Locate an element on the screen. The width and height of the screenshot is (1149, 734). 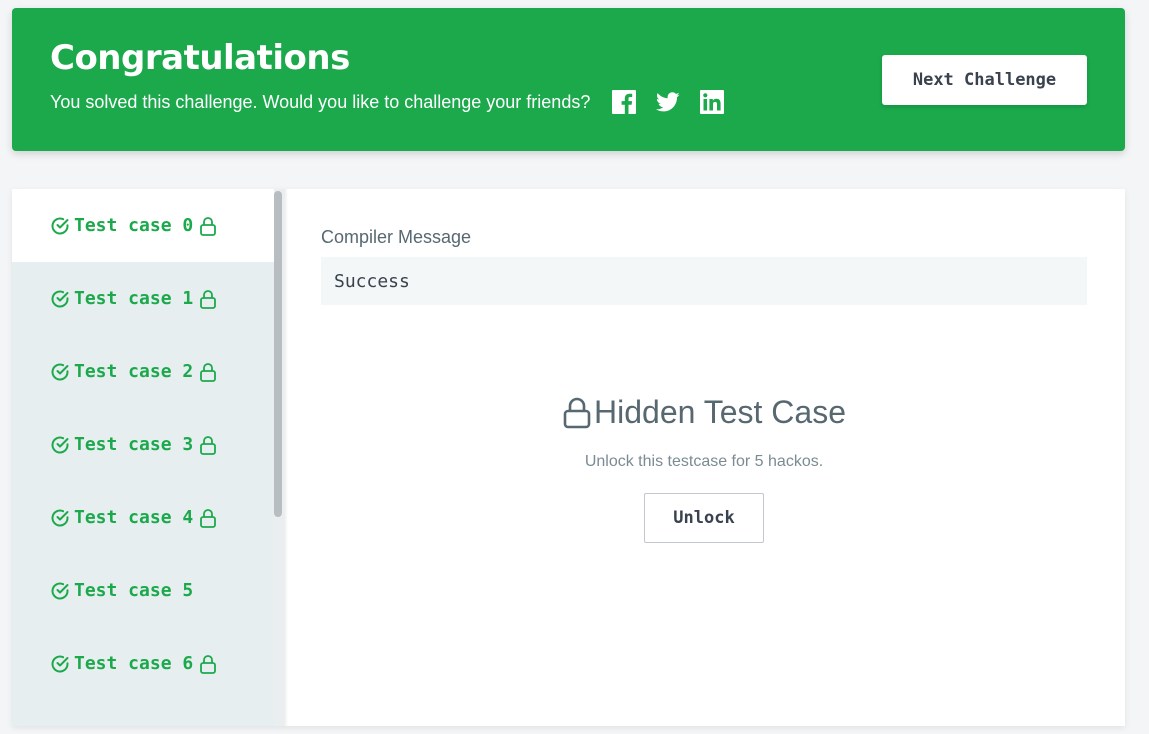
test-case-label: Test case 1 is located at coordinates (134, 298).